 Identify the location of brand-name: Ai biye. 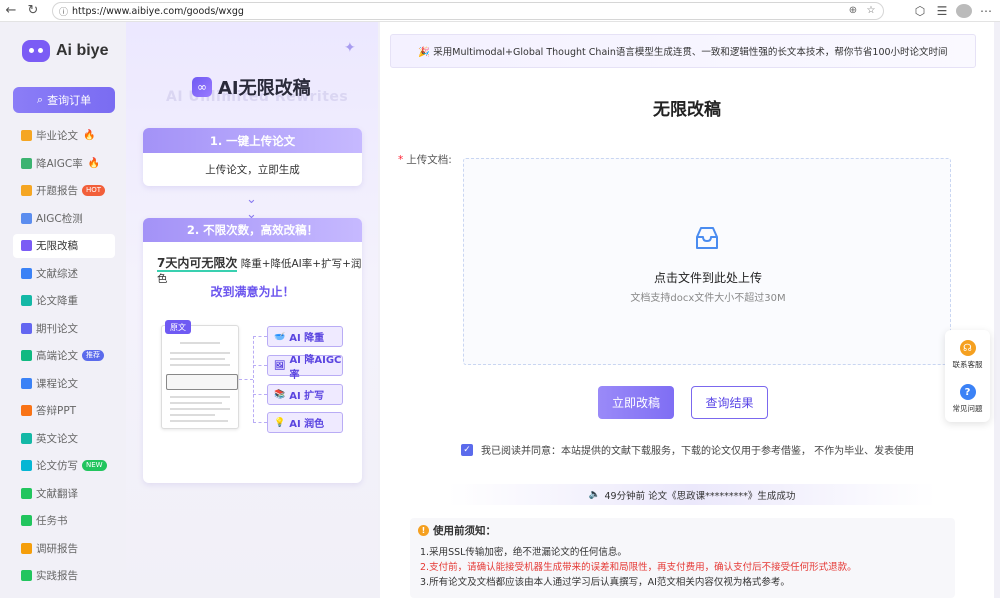
(82, 50).